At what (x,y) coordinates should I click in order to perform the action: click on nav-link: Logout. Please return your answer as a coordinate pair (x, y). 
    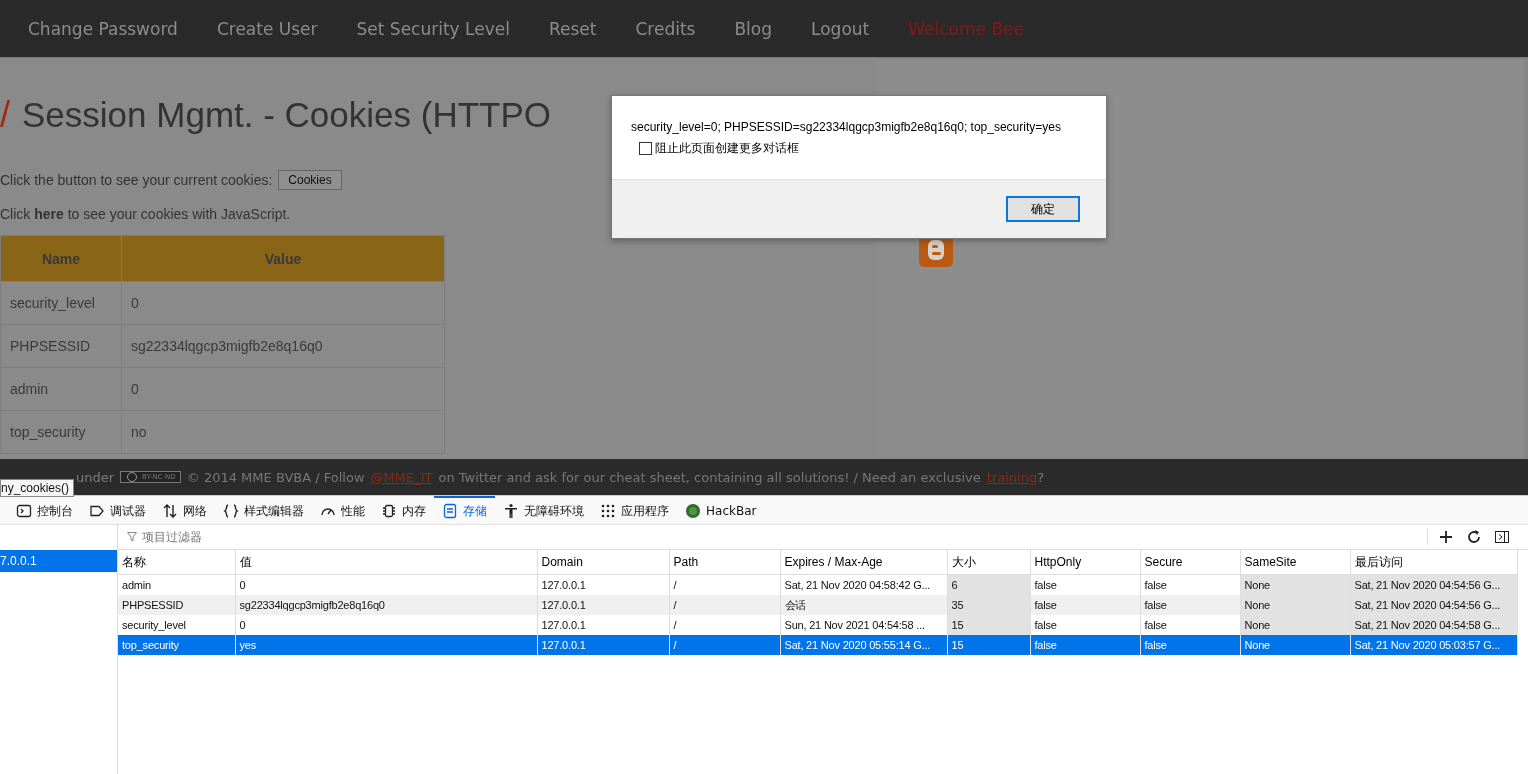
    Looking at the image, I should click on (840, 28).